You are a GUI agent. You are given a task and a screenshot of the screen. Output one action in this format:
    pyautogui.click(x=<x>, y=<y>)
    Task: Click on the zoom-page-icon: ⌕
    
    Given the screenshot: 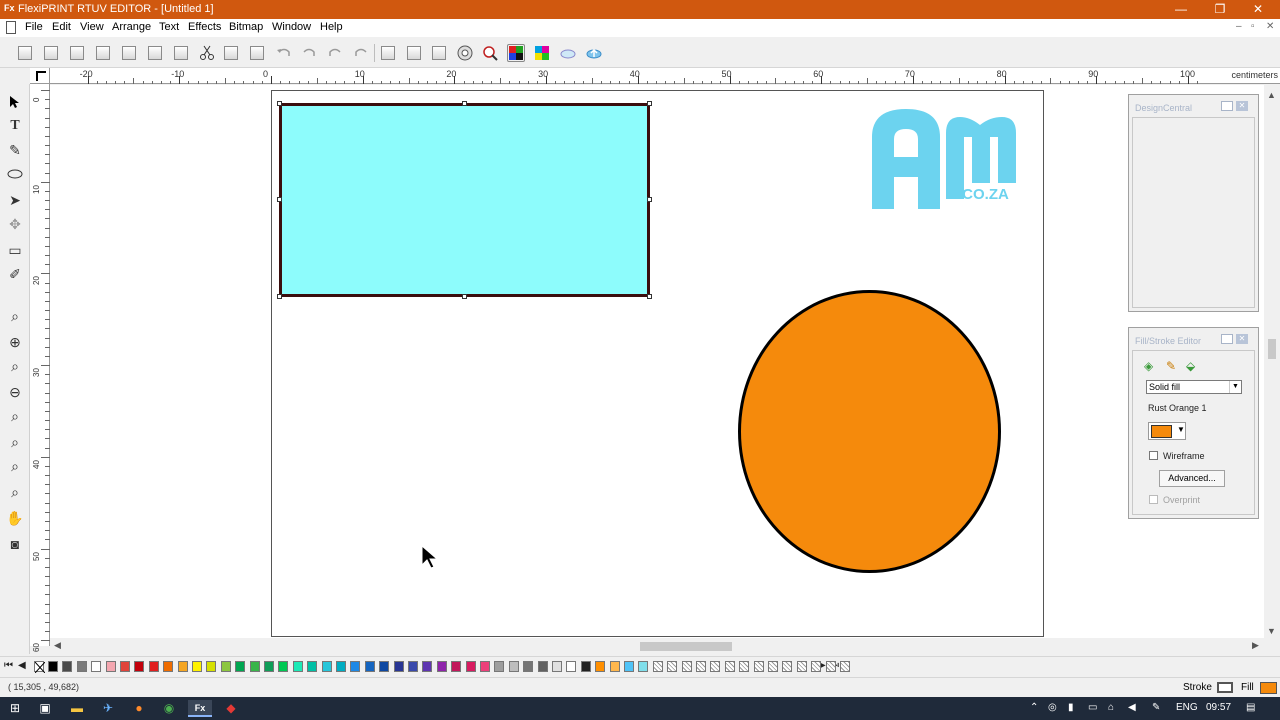 What is the action you would take?
    pyautogui.click(x=15, y=416)
    